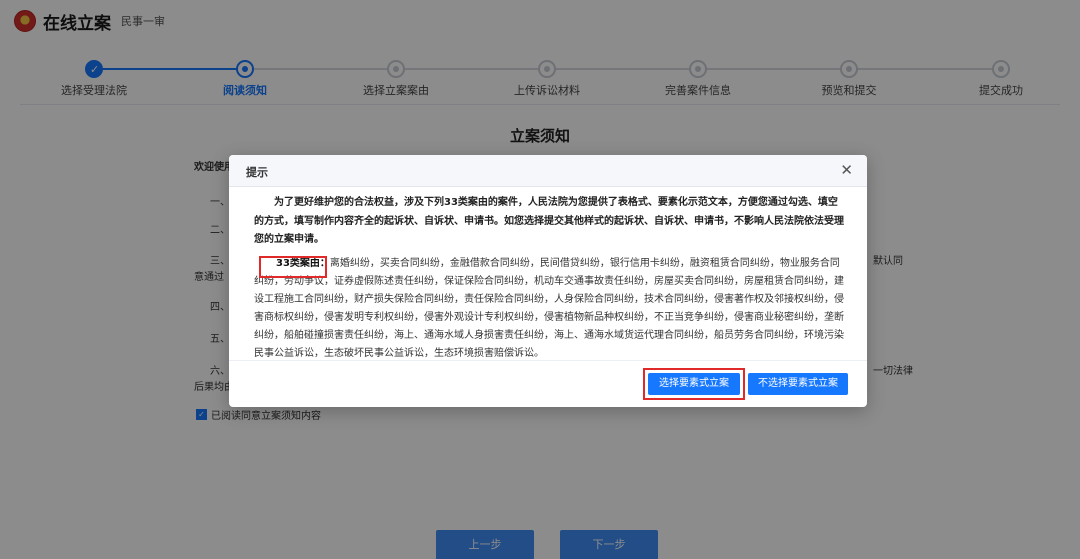  Describe the element at coordinates (548, 171) in the screenshot. I see `dialog-header: 提示 ✕` at that location.